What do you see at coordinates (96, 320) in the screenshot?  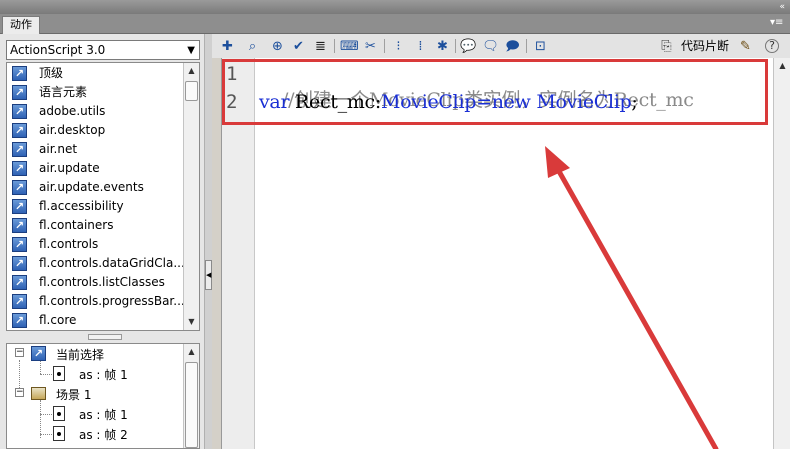 I see `list-item: ↗ fl.core` at bounding box center [96, 320].